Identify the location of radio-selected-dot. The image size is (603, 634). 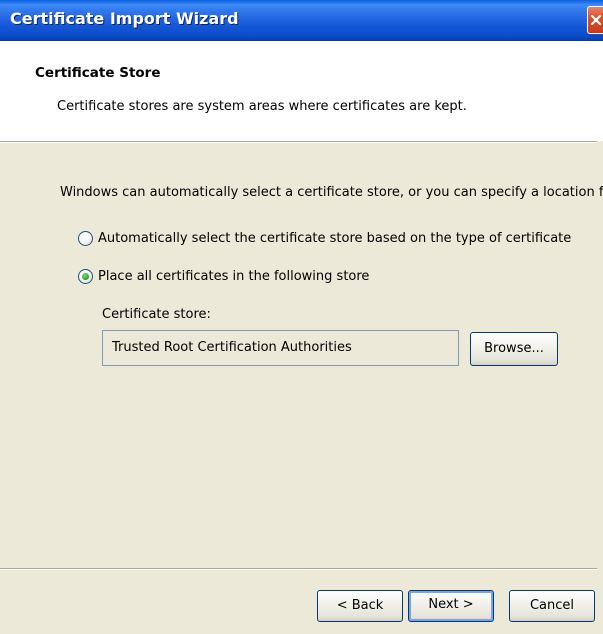
(85, 276).